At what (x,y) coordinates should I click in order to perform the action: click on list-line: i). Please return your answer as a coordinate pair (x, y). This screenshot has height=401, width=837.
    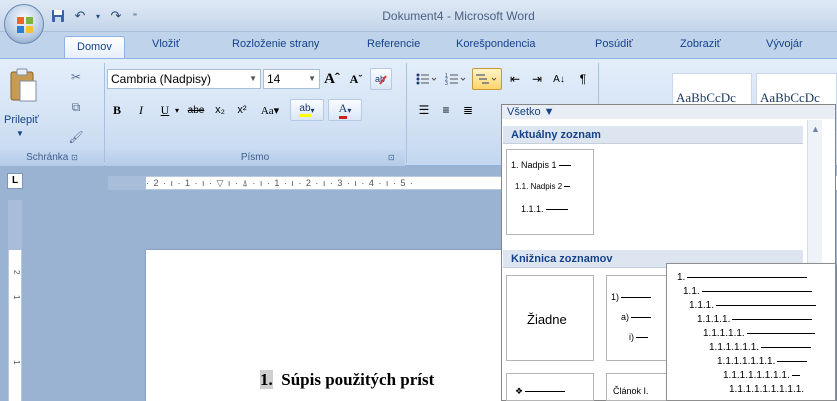
    Looking at the image, I should click on (638, 337).